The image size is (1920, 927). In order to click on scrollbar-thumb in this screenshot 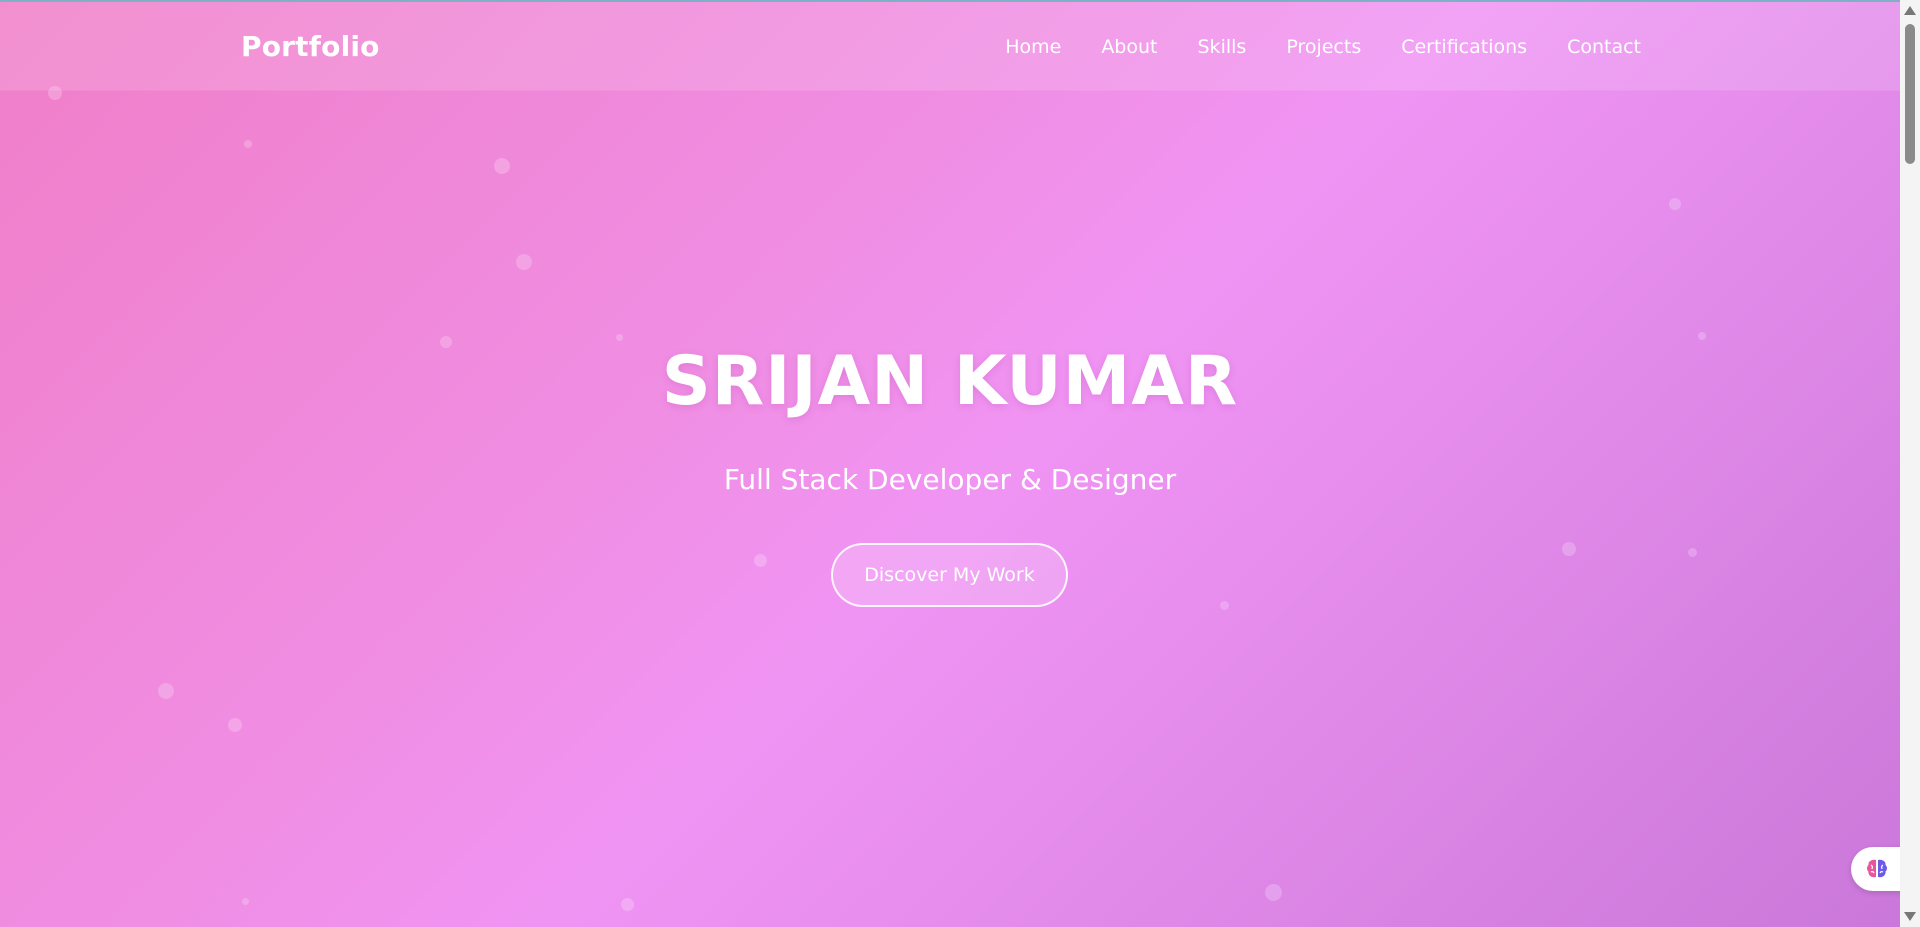, I will do `click(1910, 94)`.